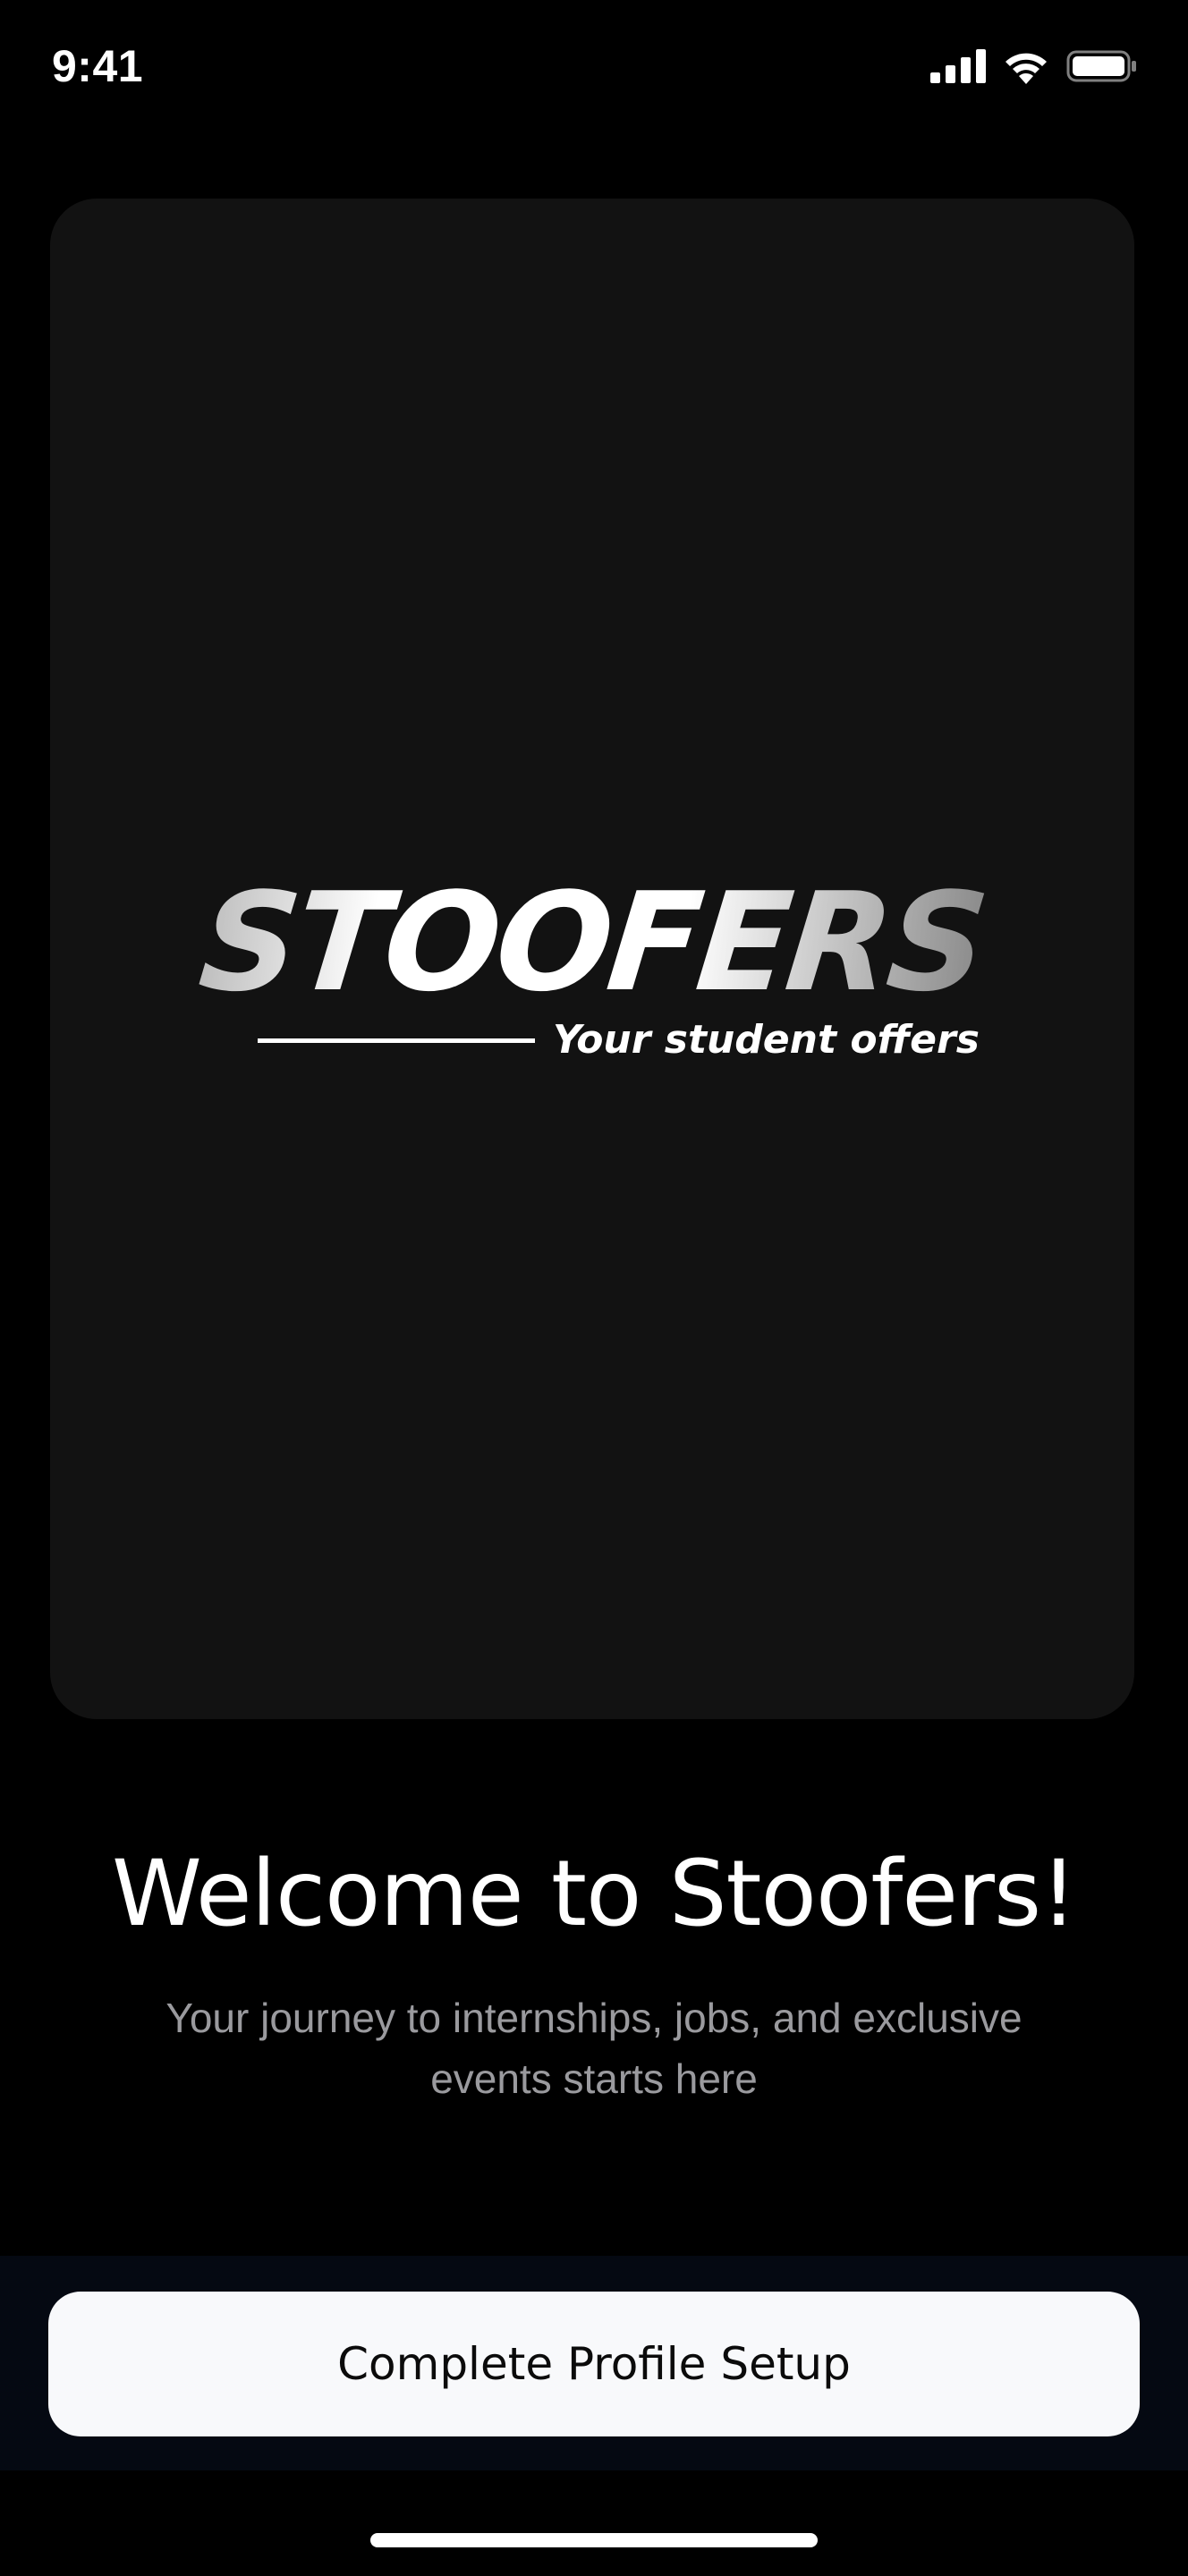  What do you see at coordinates (958, 68) in the screenshot?
I see `cellular-signal-icon` at bounding box center [958, 68].